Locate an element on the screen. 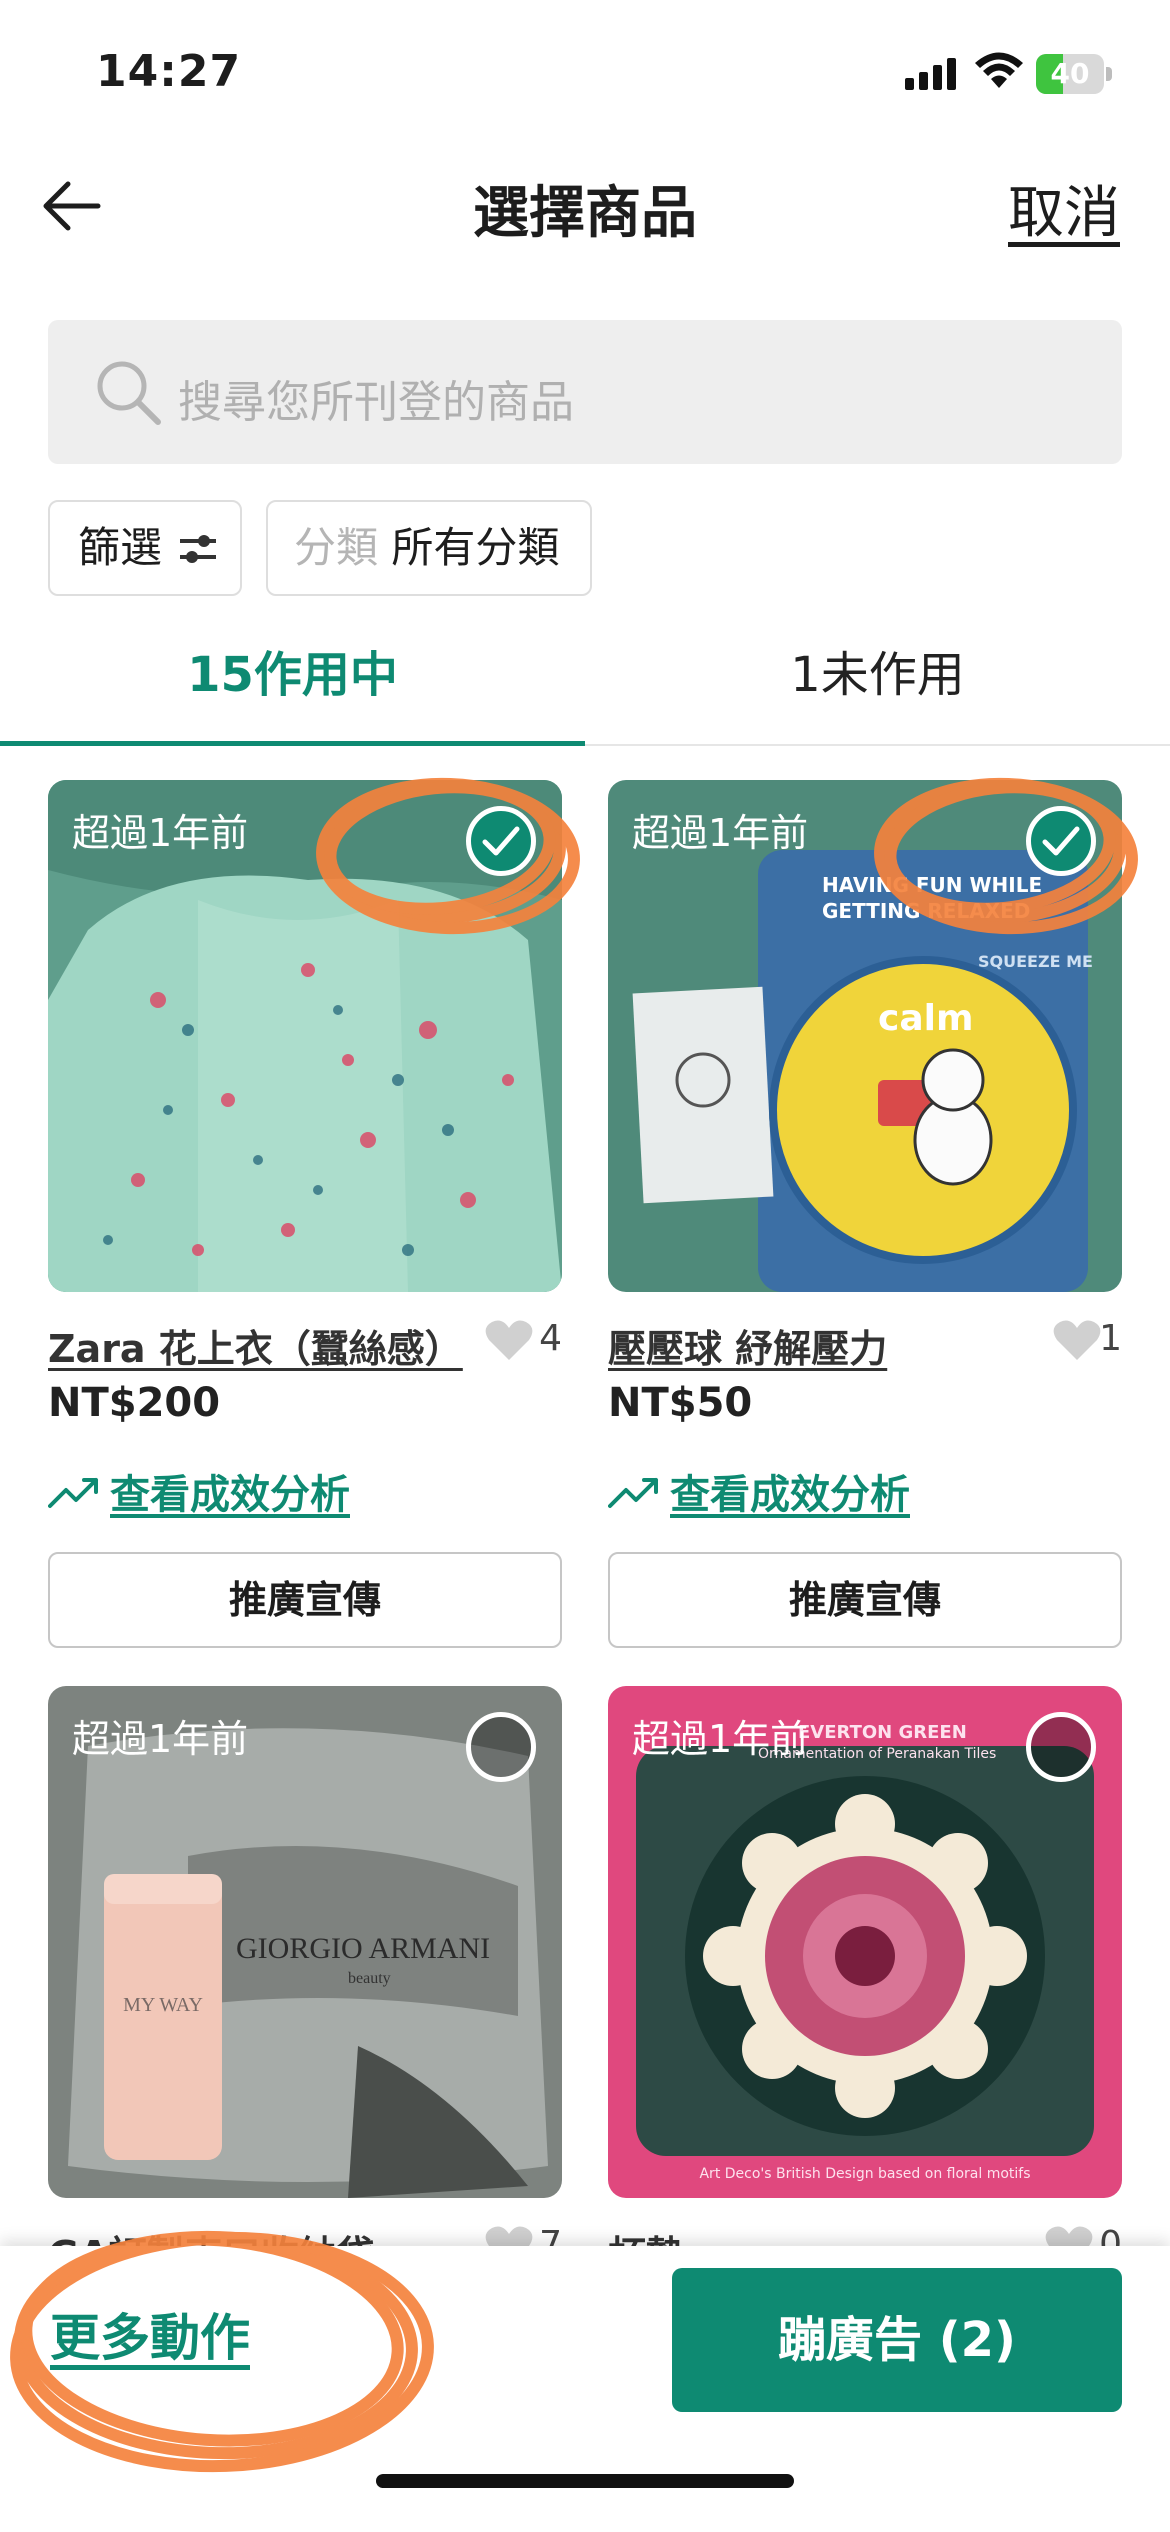  like-count: 1 is located at coordinates (1084, 1341).